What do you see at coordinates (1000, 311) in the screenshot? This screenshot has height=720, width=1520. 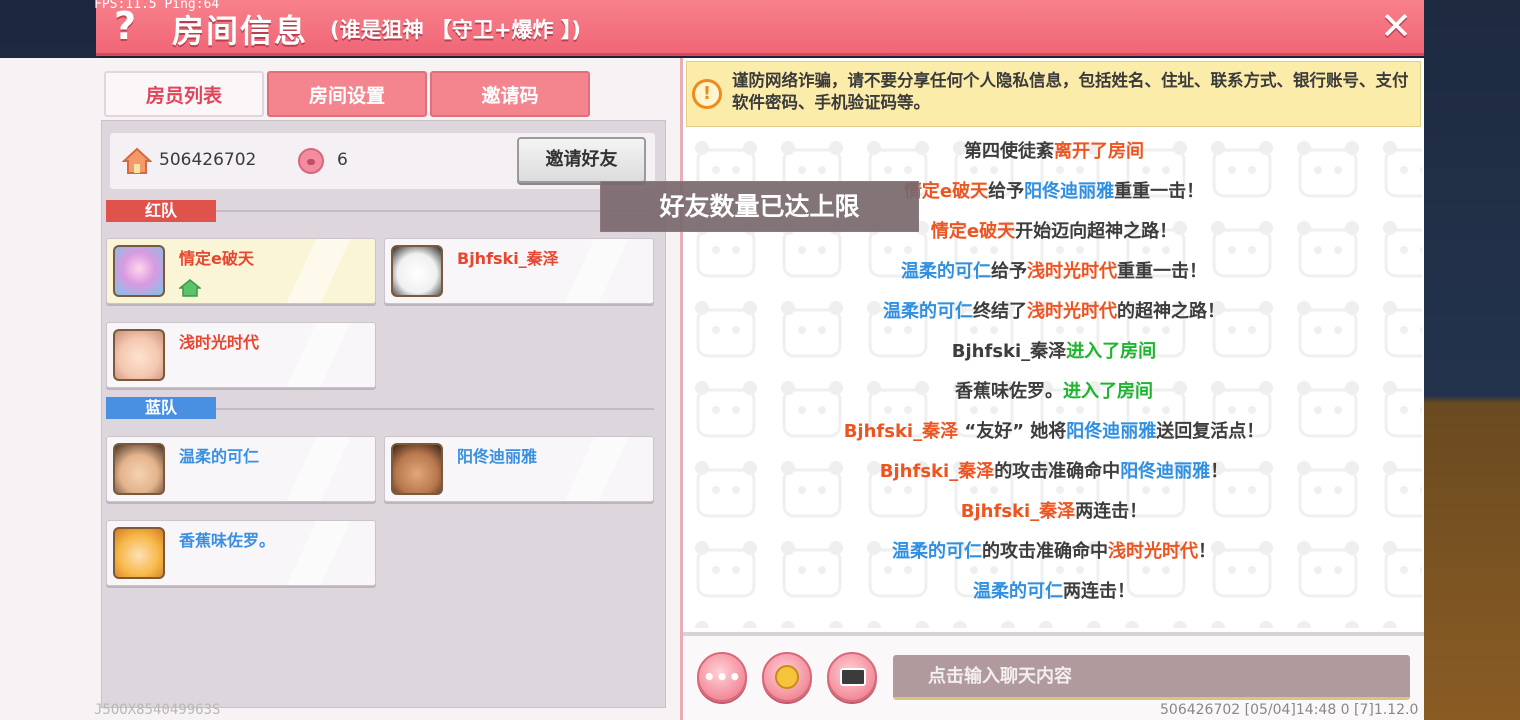 I see `chat-message-segment: 终结了` at bounding box center [1000, 311].